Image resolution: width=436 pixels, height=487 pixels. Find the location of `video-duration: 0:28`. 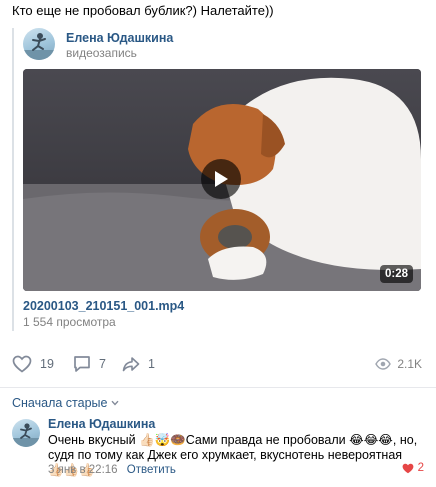

video-duration: 0:28 is located at coordinates (396, 274).